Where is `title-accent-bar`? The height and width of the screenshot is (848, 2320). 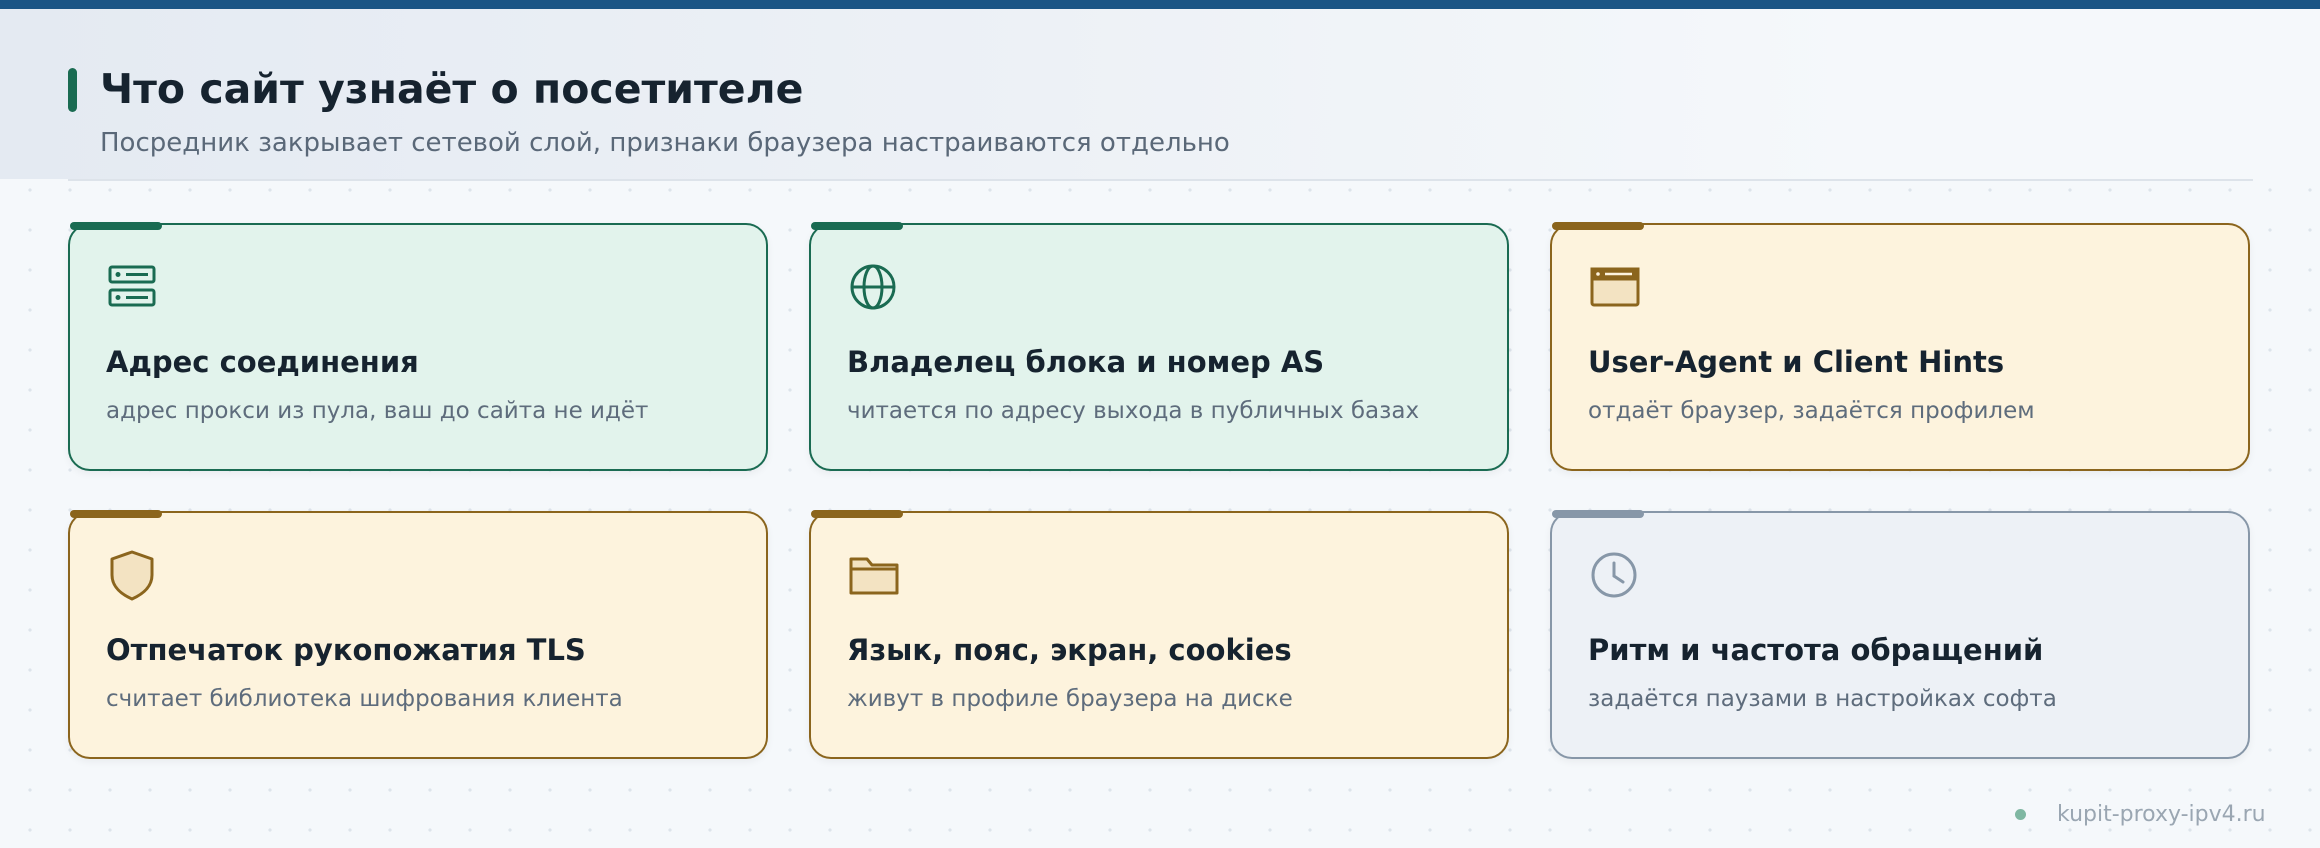 title-accent-bar is located at coordinates (72, 90).